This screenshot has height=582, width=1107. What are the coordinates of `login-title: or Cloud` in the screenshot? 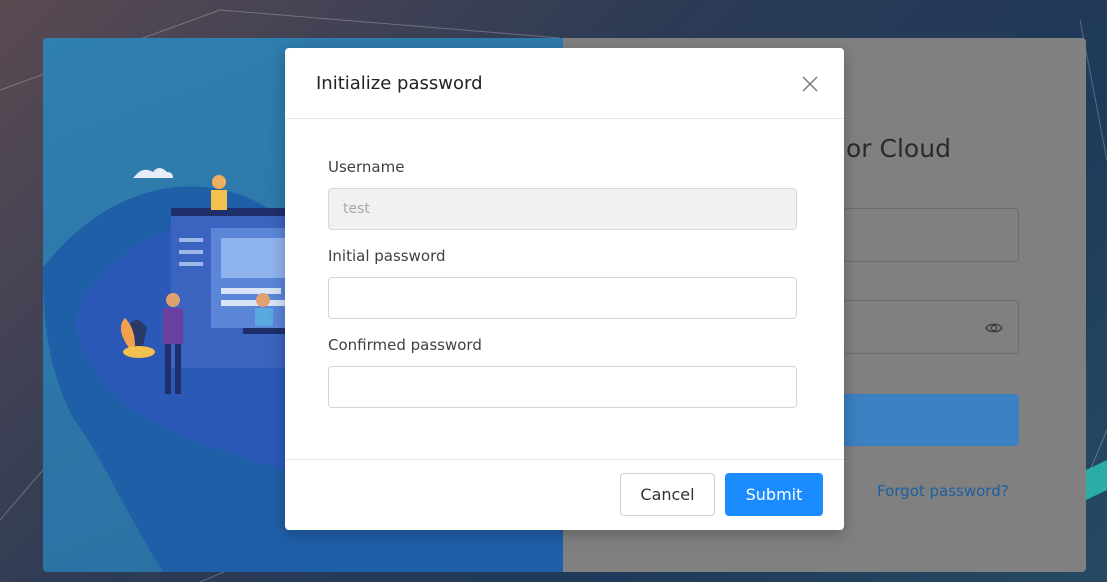 It's located at (898, 148).